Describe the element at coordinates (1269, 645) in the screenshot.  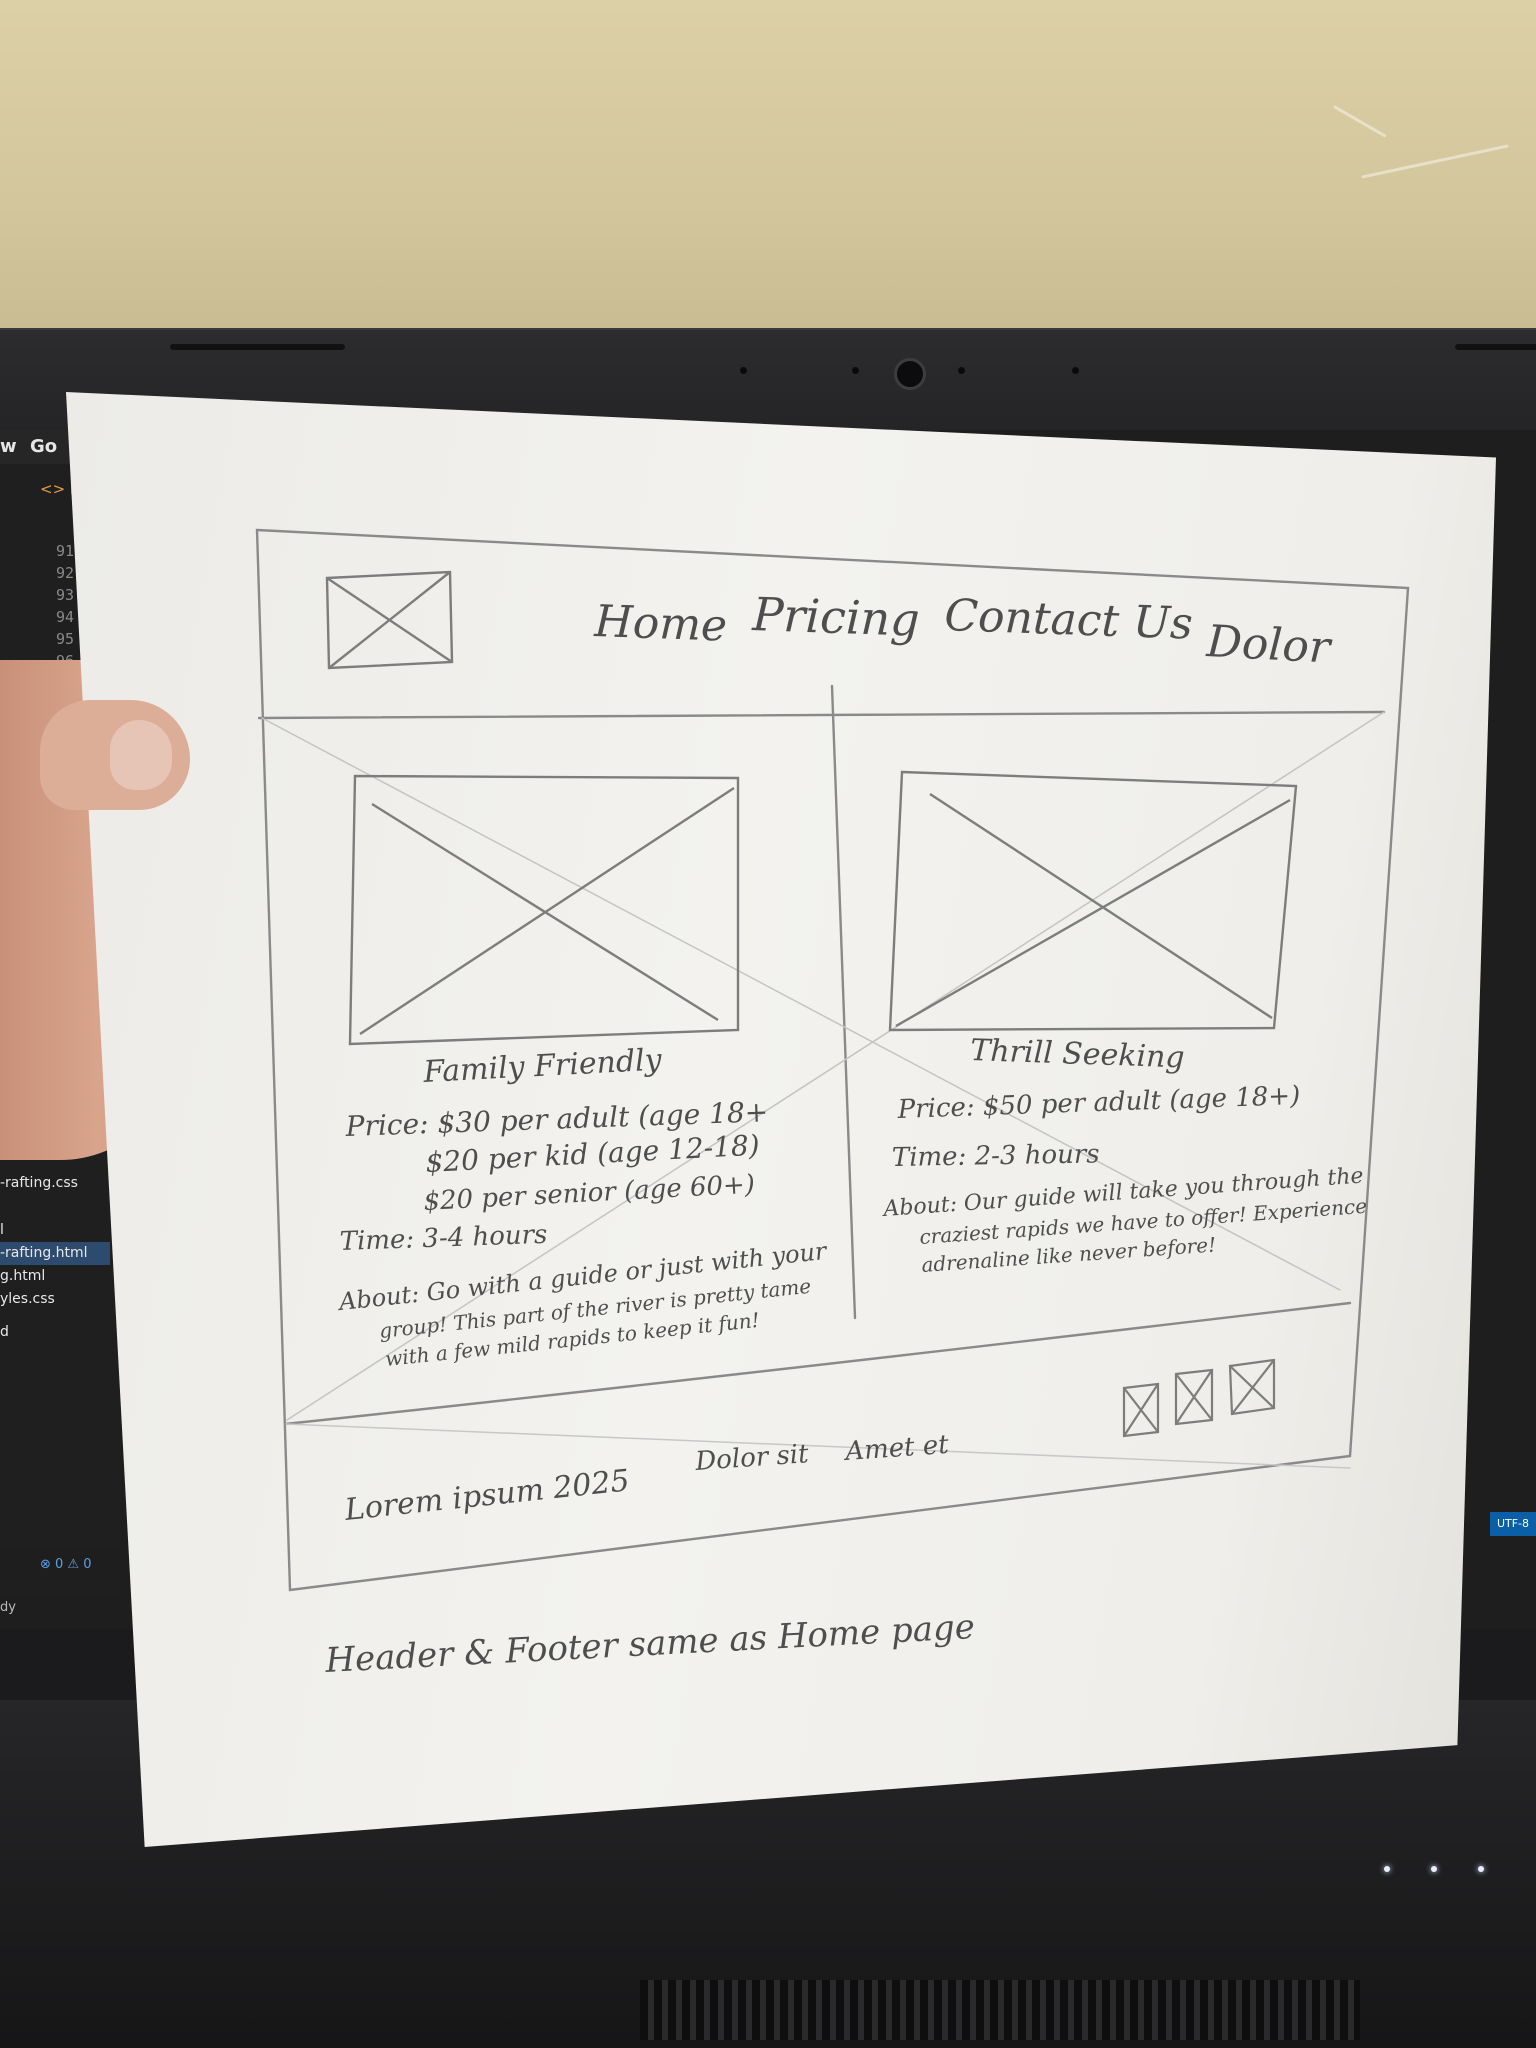
I see `nav-dolor: Dolor` at that location.